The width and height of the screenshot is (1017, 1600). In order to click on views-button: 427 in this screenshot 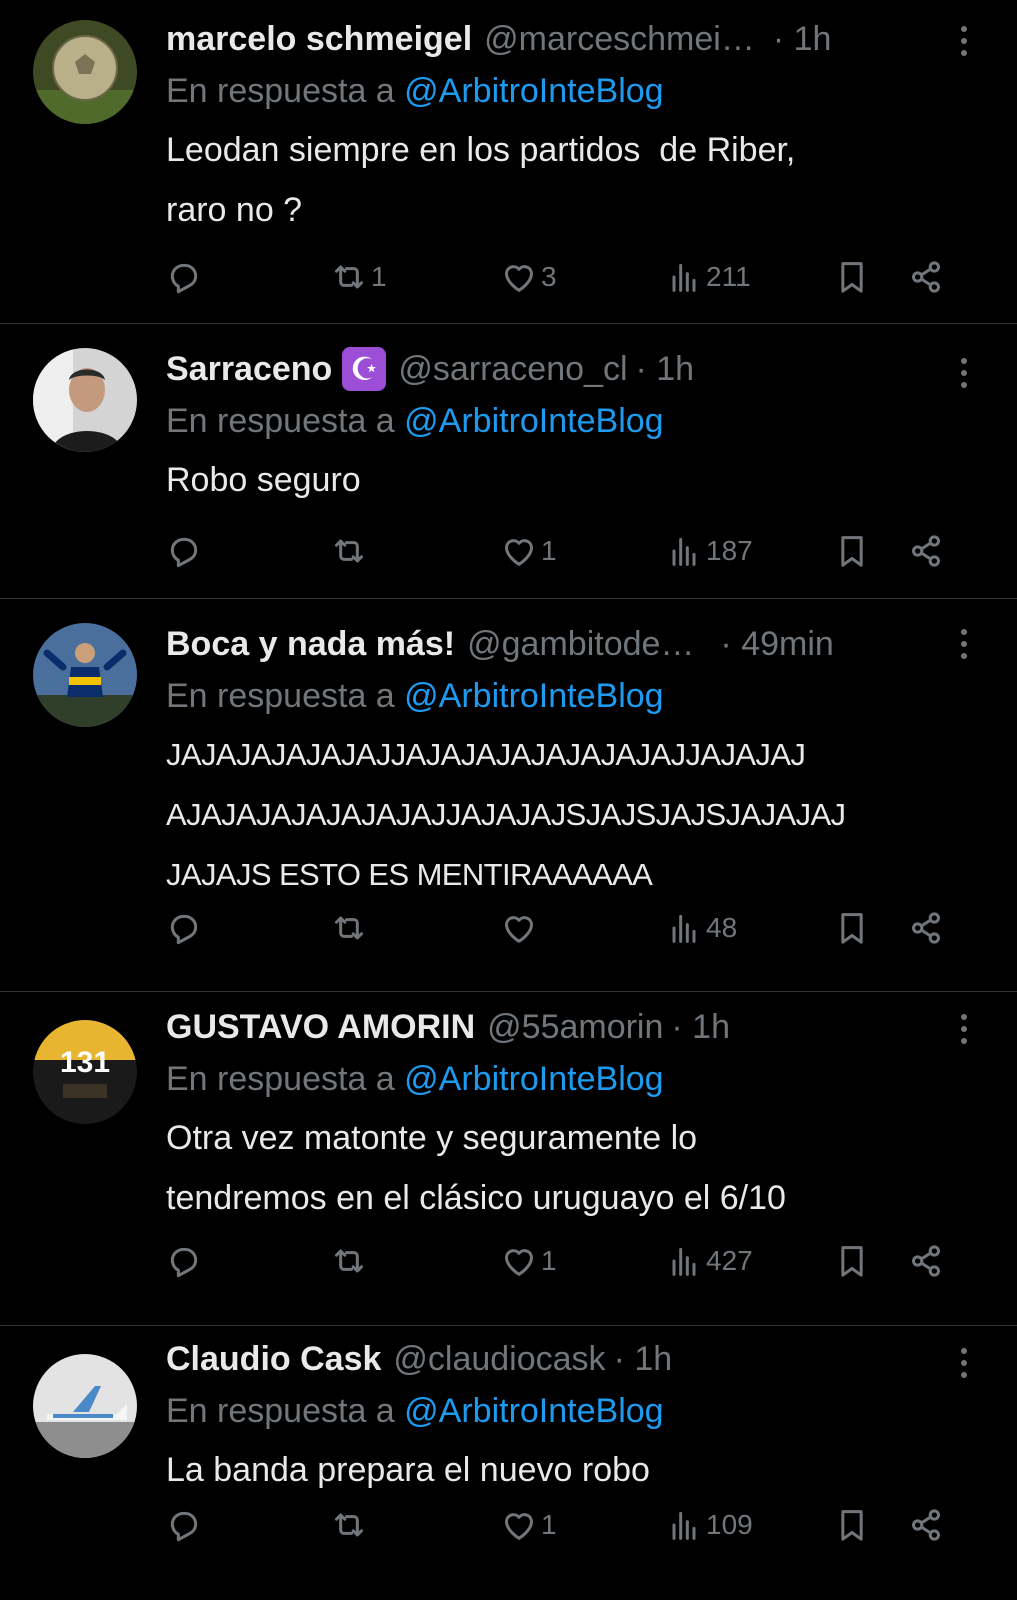, I will do `click(708, 1261)`.